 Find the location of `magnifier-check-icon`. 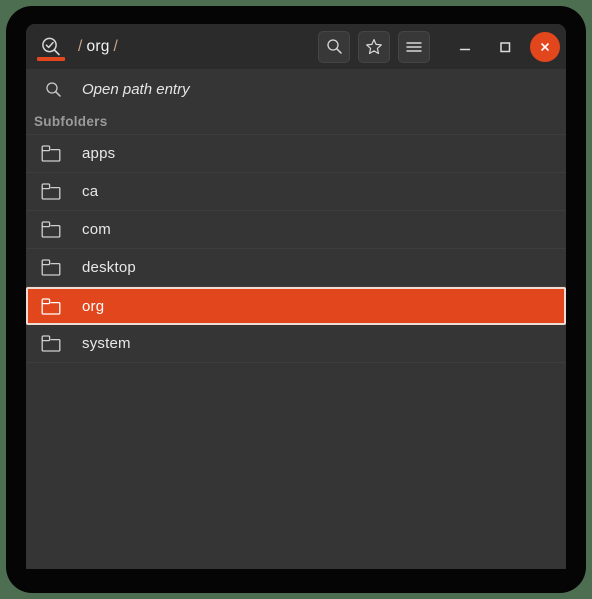

magnifier-check-icon is located at coordinates (51, 46).